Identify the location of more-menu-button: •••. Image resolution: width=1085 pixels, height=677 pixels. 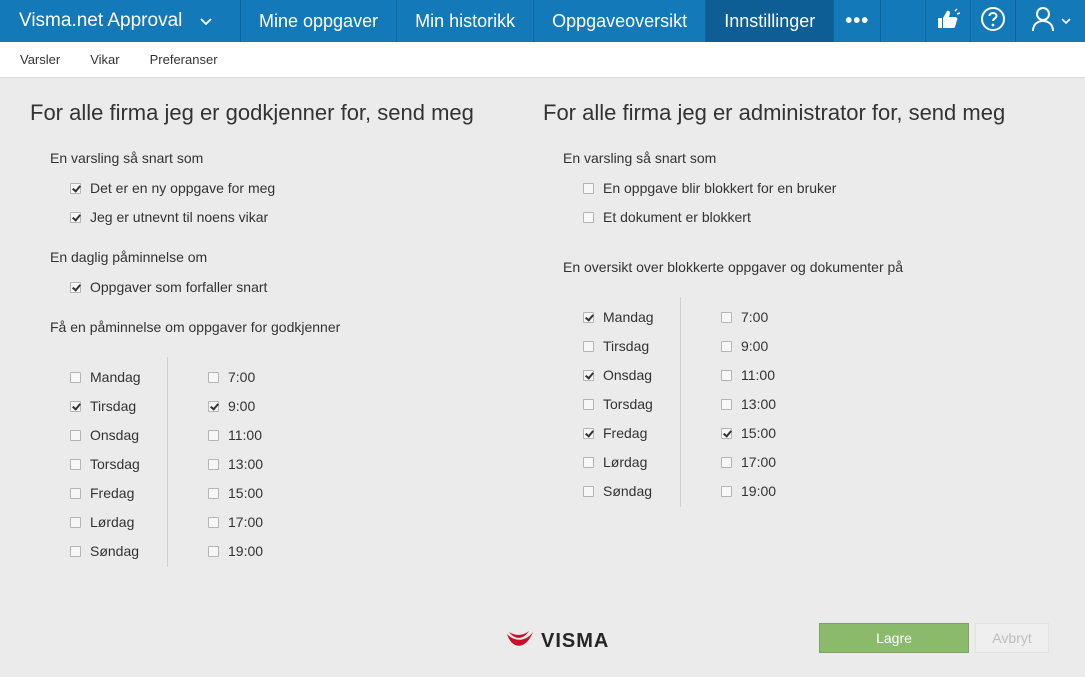
(858, 21).